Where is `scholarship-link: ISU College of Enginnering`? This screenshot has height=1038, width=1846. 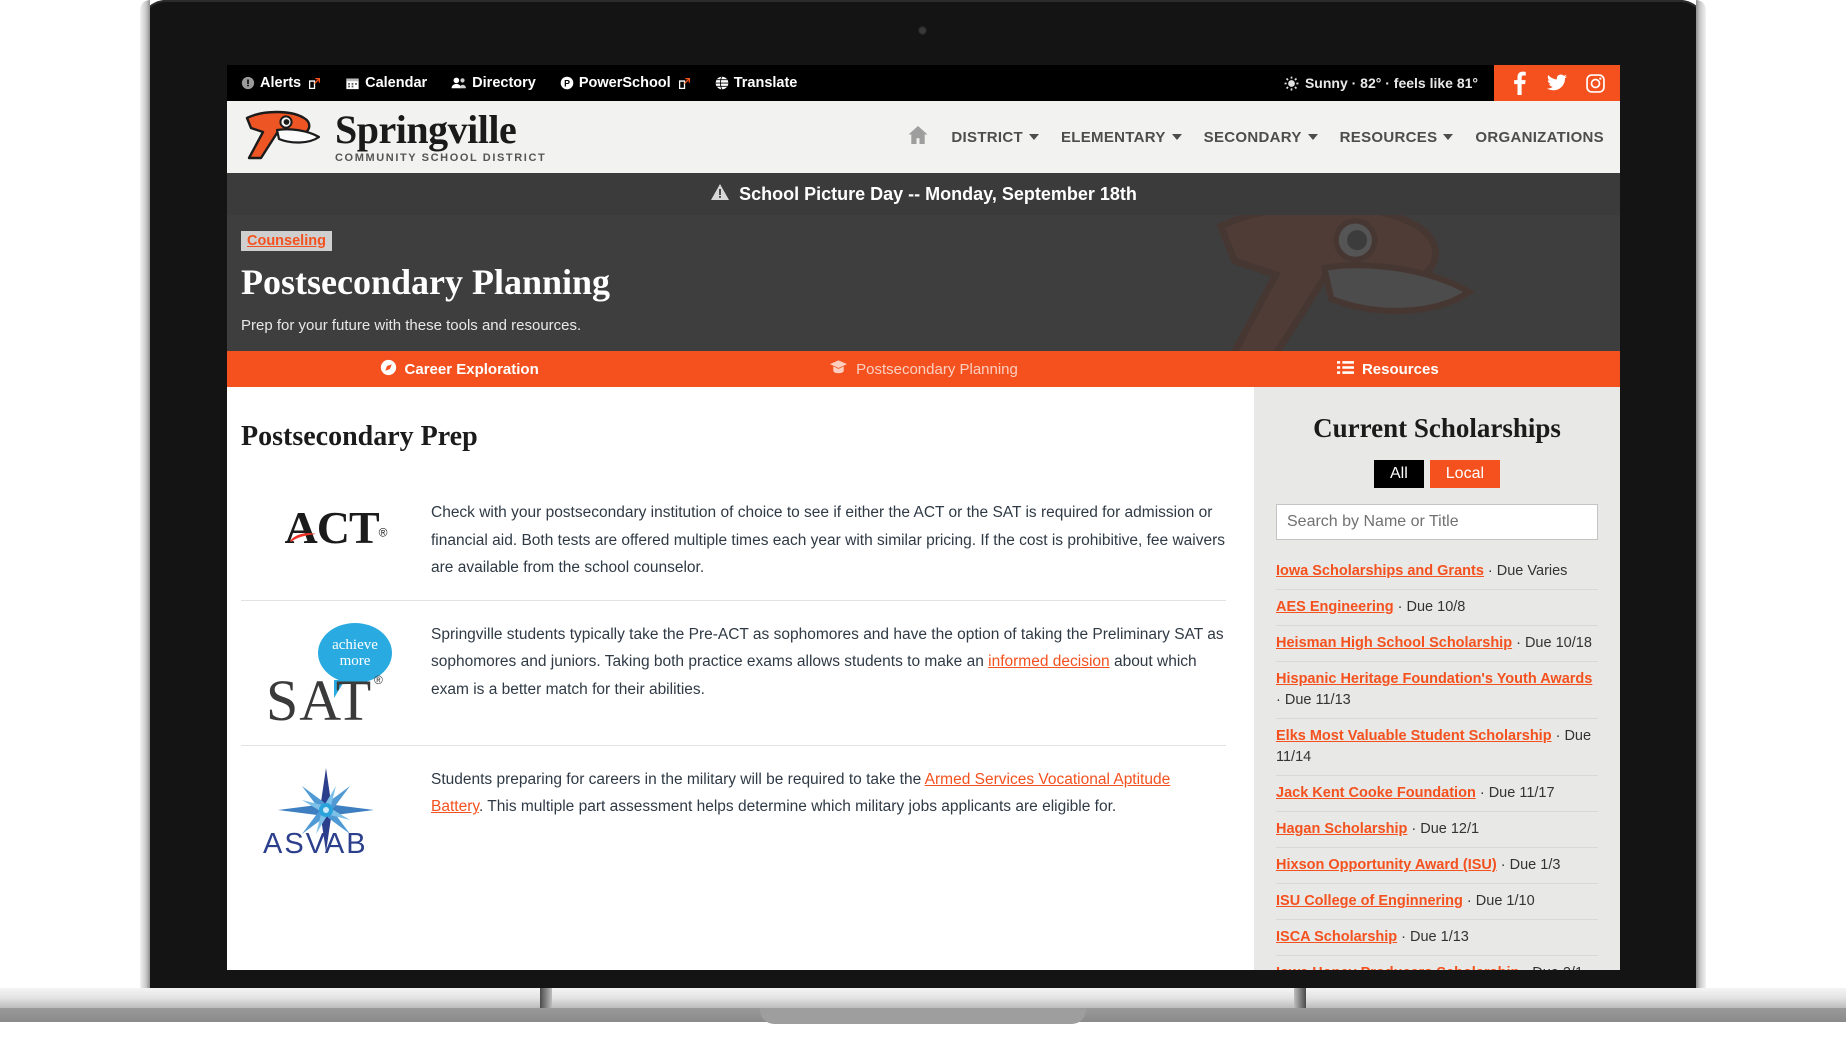
scholarship-link: ISU College of Enginnering is located at coordinates (1369, 901).